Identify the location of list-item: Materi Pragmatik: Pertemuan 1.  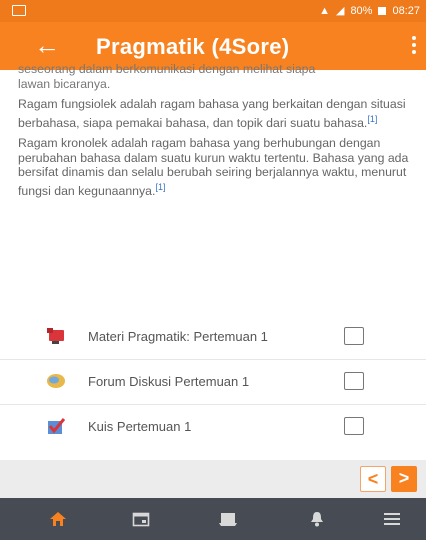
(213, 337).